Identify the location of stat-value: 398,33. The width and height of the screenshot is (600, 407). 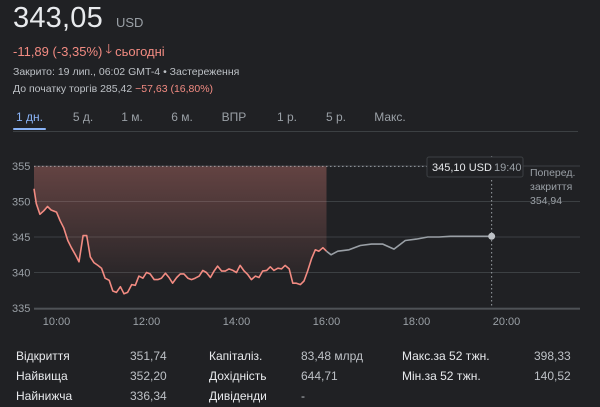
(552, 356).